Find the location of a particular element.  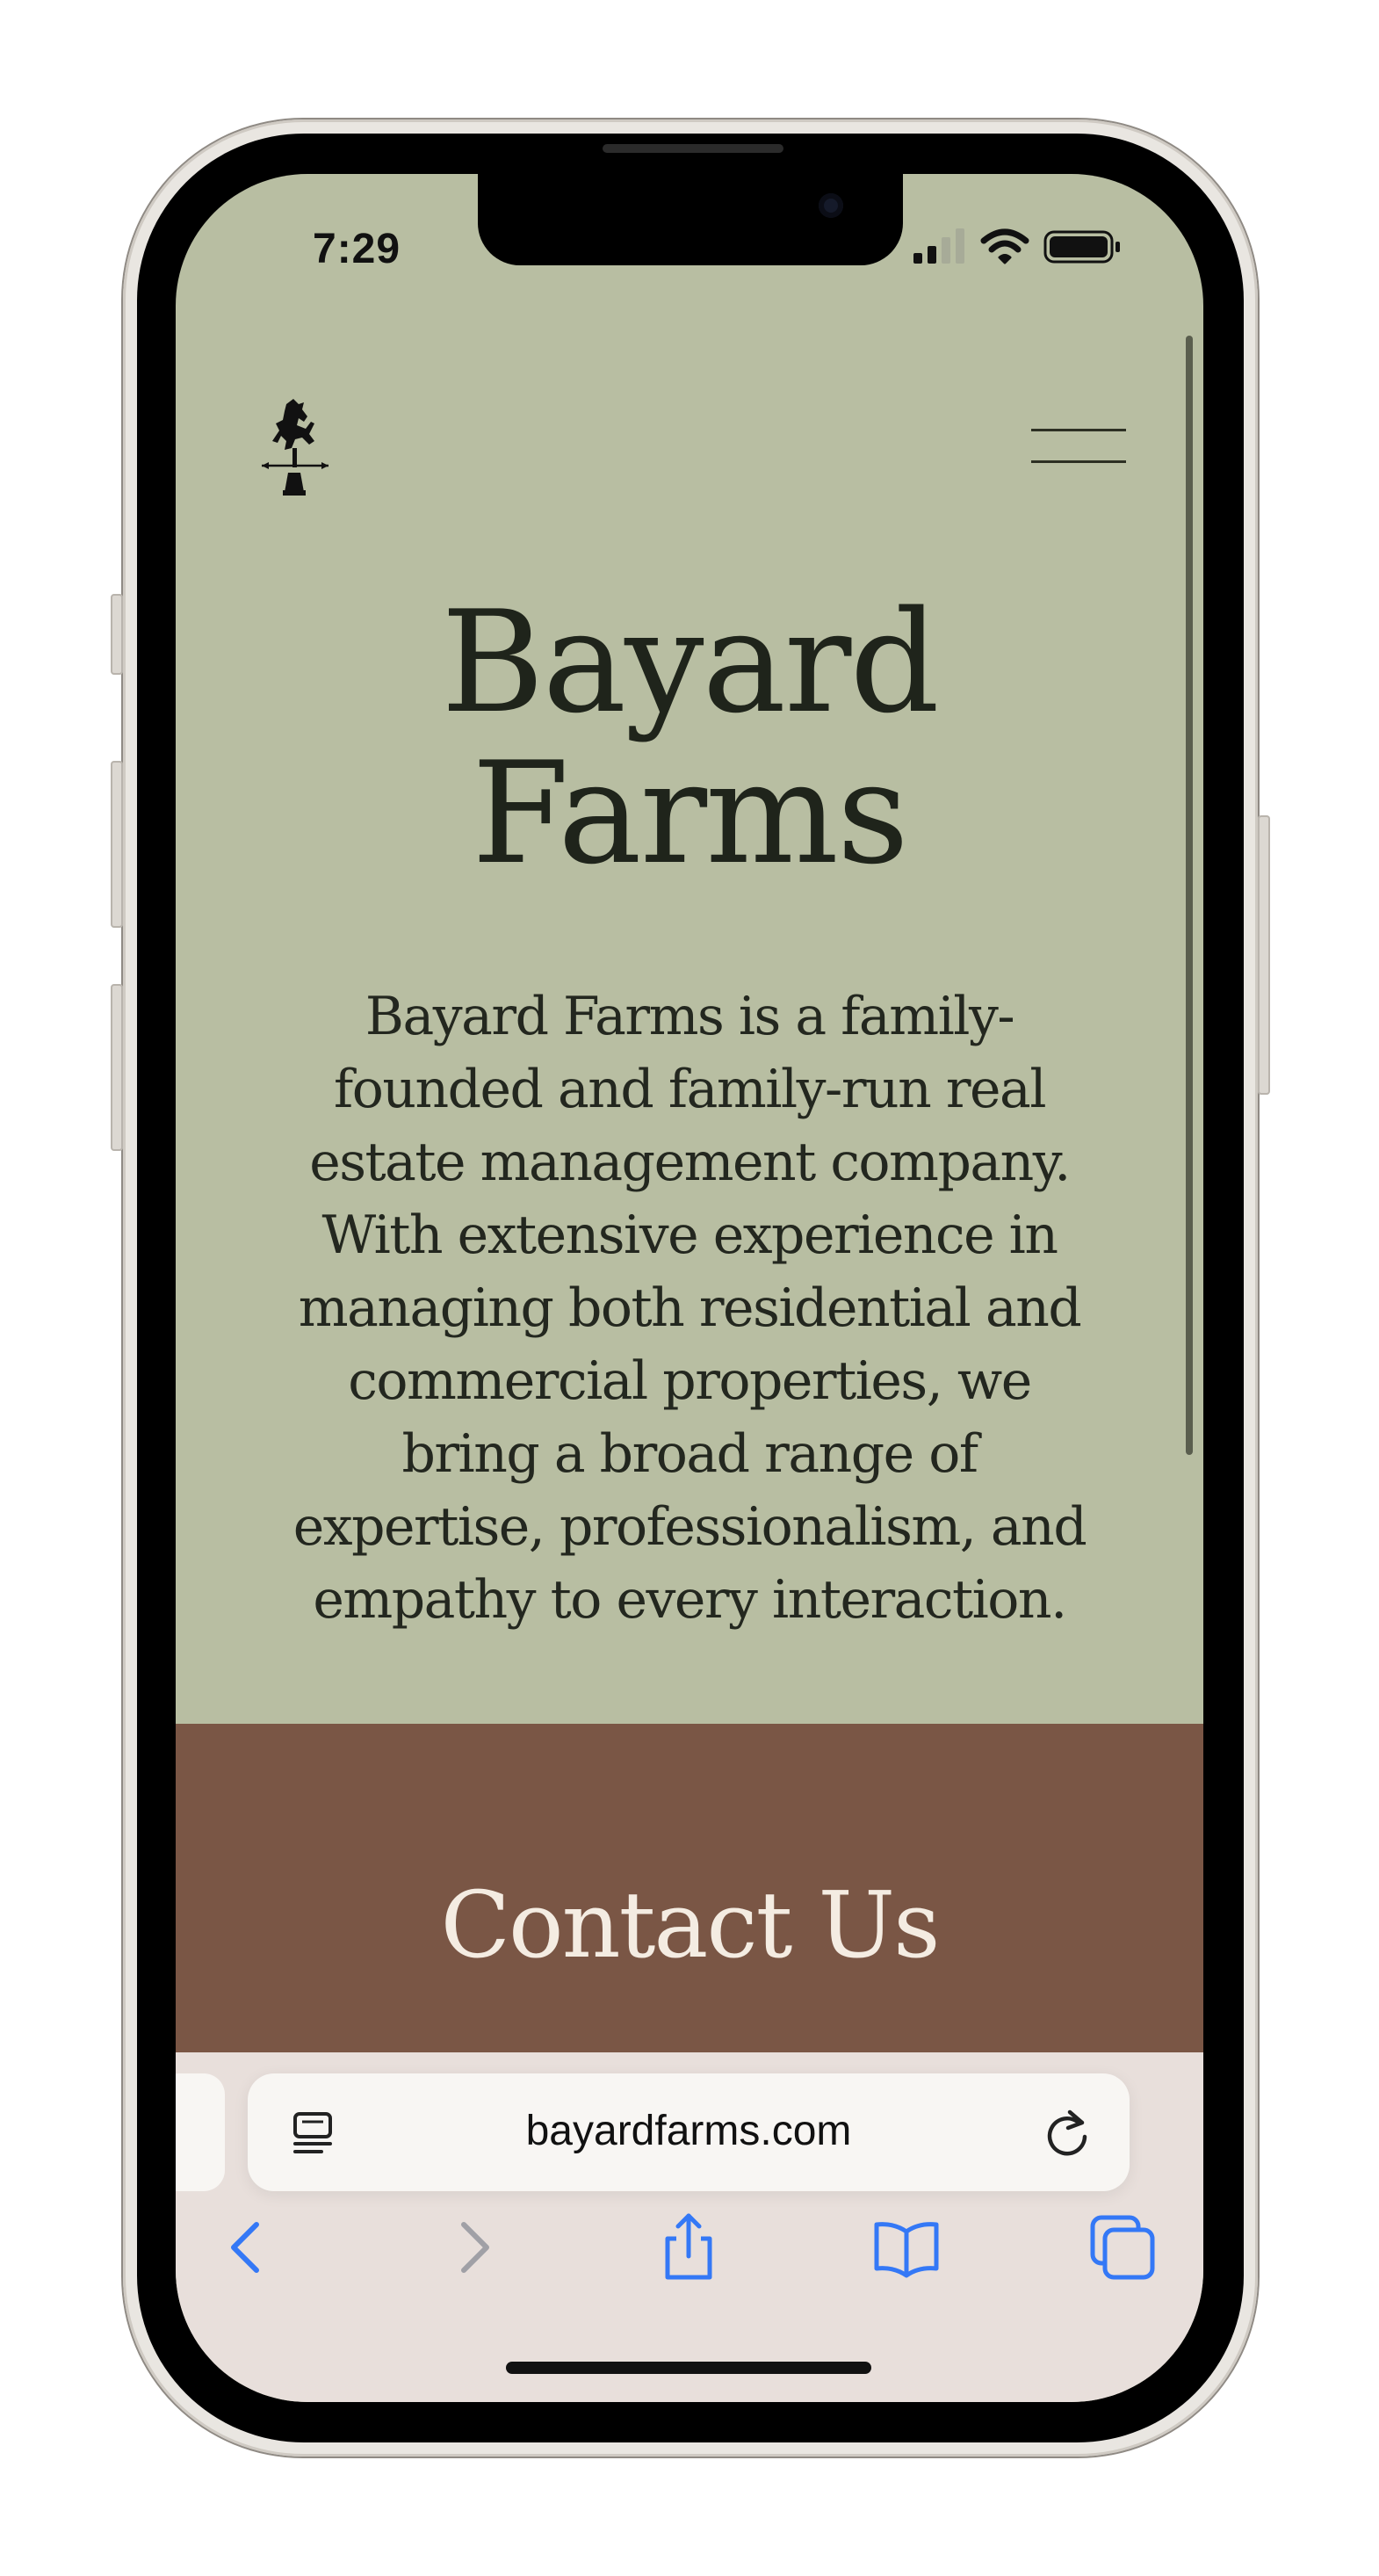

share-icon is located at coordinates (688, 2247).